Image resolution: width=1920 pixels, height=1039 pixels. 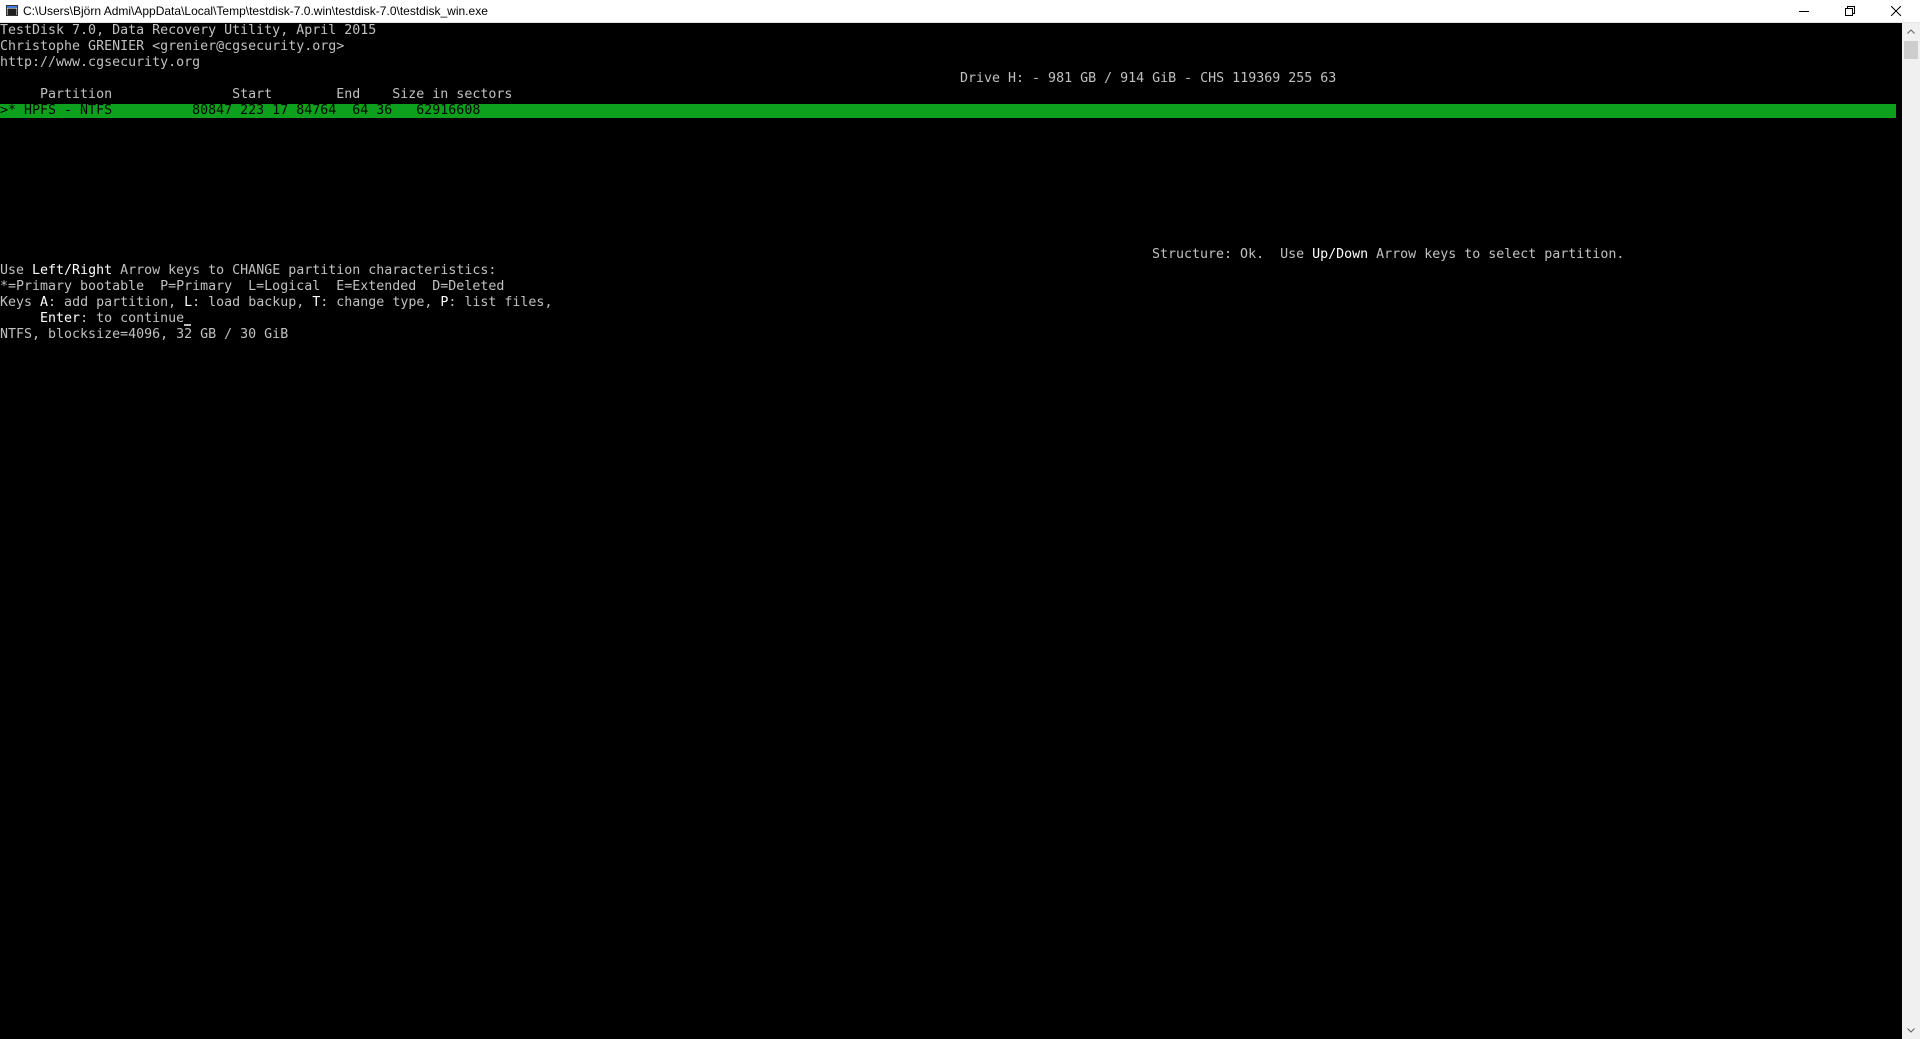 What do you see at coordinates (380, 302) in the screenshot?
I see `help-text: : change type,` at bounding box center [380, 302].